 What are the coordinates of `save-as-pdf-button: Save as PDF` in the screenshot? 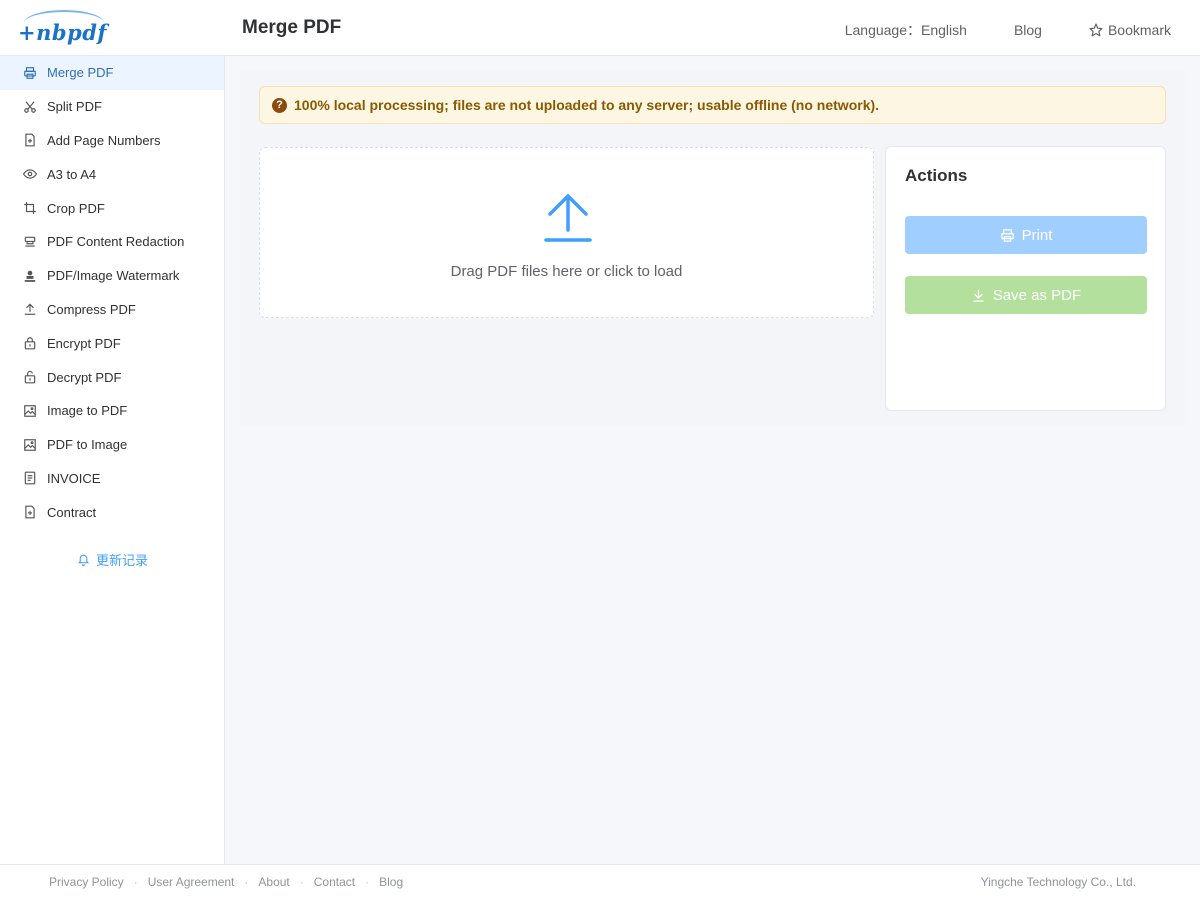 It's located at (1026, 295).